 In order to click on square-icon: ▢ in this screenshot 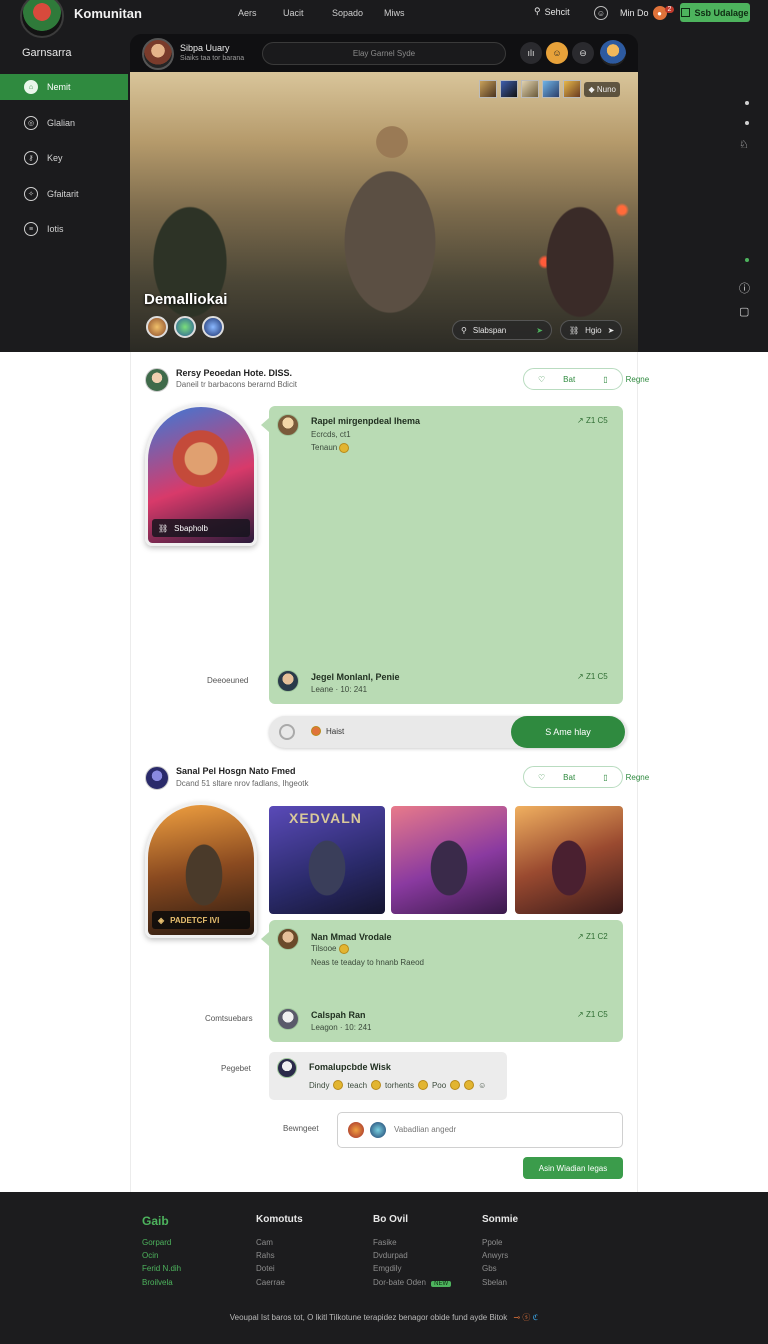, I will do `click(744, 311)`.